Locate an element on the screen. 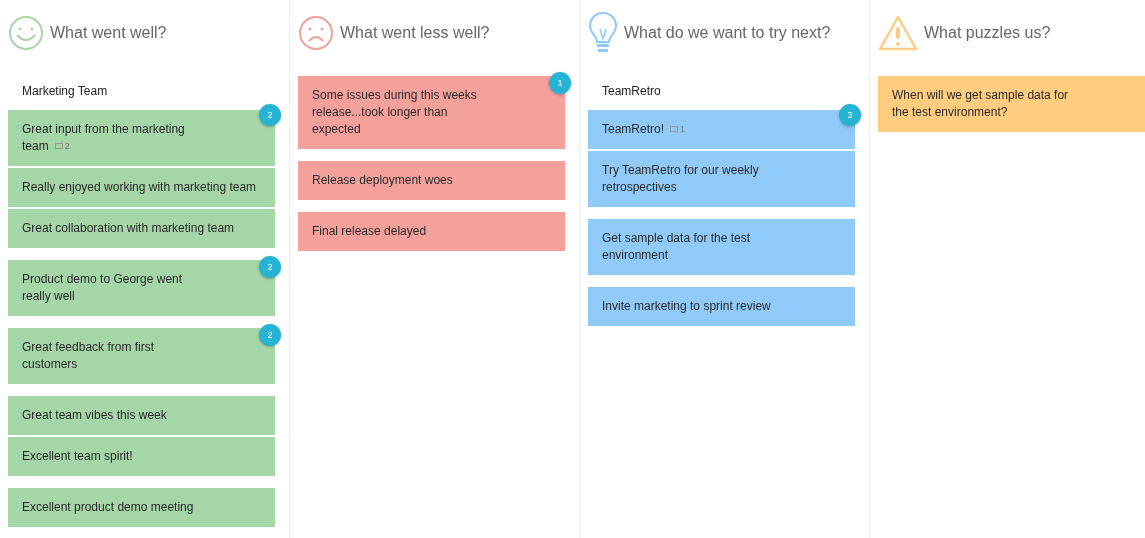  column-title: What do we want to try next? is located at coordinates (727, 33).